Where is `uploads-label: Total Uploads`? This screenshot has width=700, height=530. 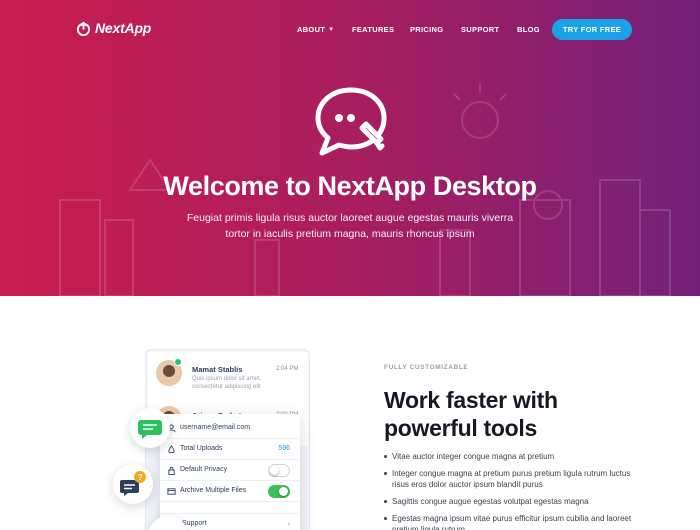
uploads-label: Total Uploads is located at coordinates (201, 448).